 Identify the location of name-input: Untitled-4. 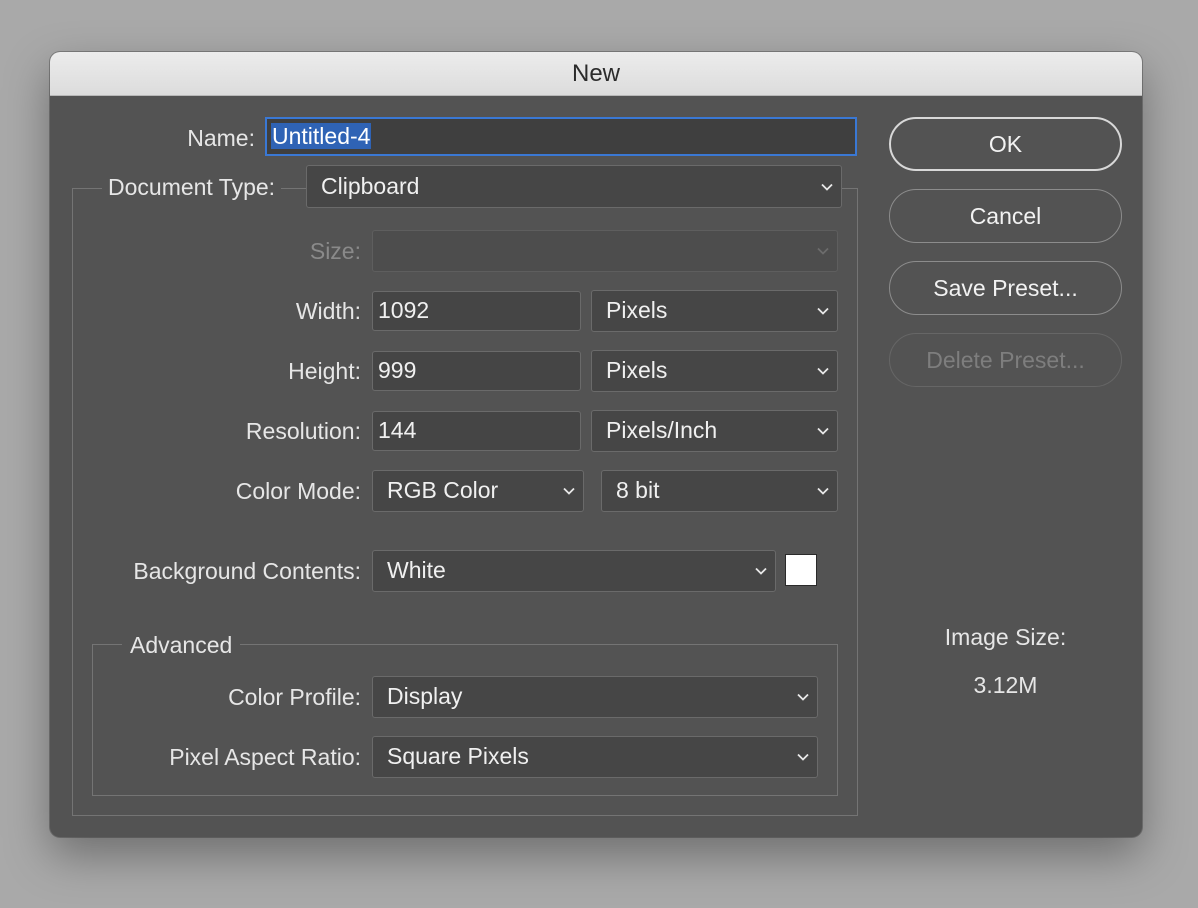
(561, 136).